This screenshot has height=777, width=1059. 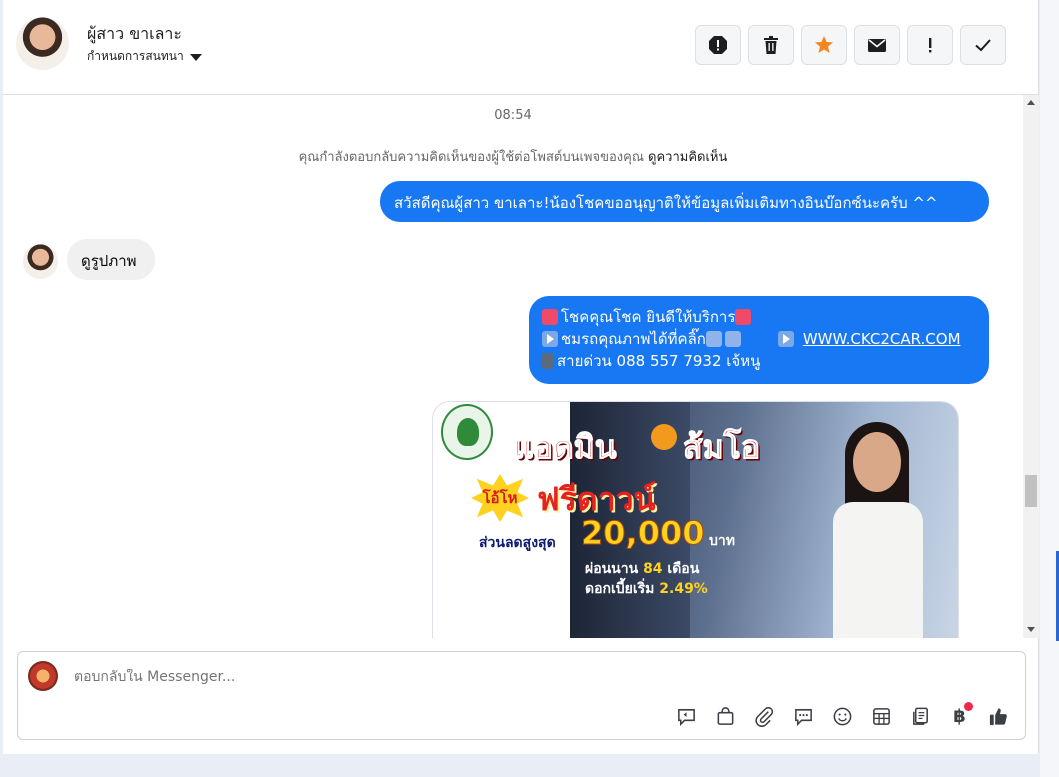 I want to click on notes-button, so click(x=920, y=716).